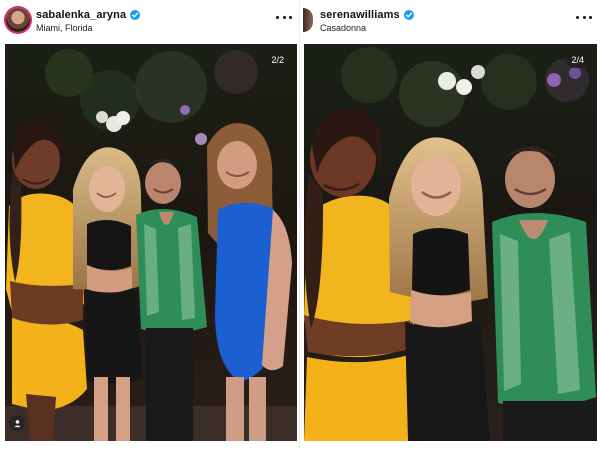 This screenshot has height=449, width=600. I want to click on user-tag-icon, so click(17, 423).